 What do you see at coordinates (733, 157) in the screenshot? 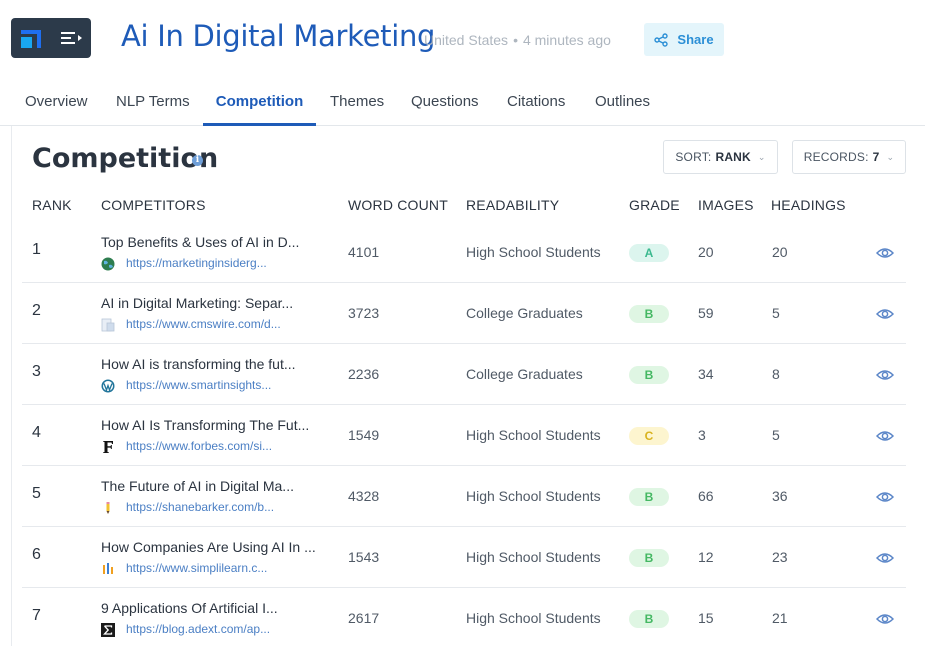
I see `sort-value: RANK` at bounding box center [733, 157].